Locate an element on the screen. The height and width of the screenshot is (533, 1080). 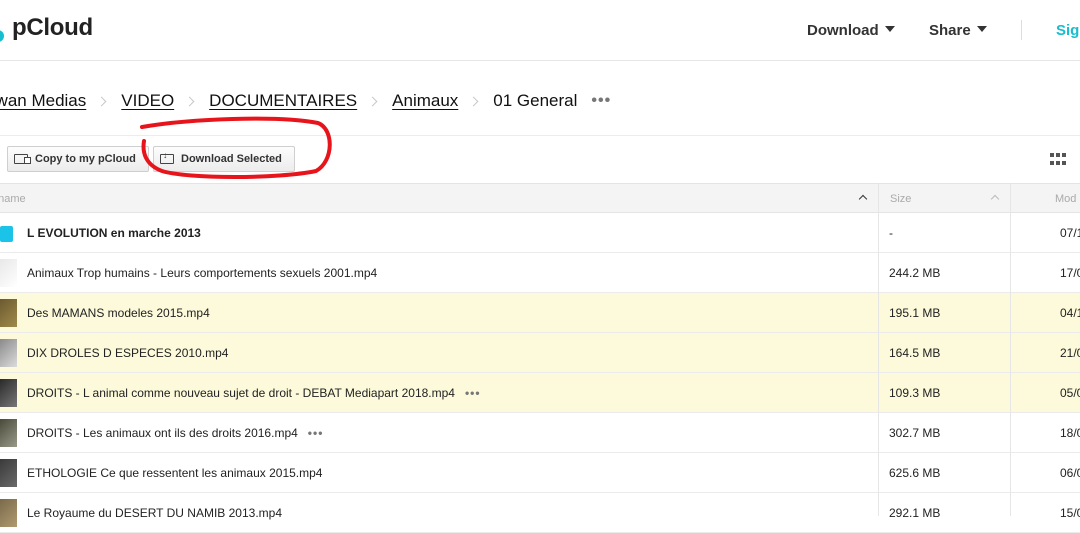
download-icon is located at coordinates (167, 157).